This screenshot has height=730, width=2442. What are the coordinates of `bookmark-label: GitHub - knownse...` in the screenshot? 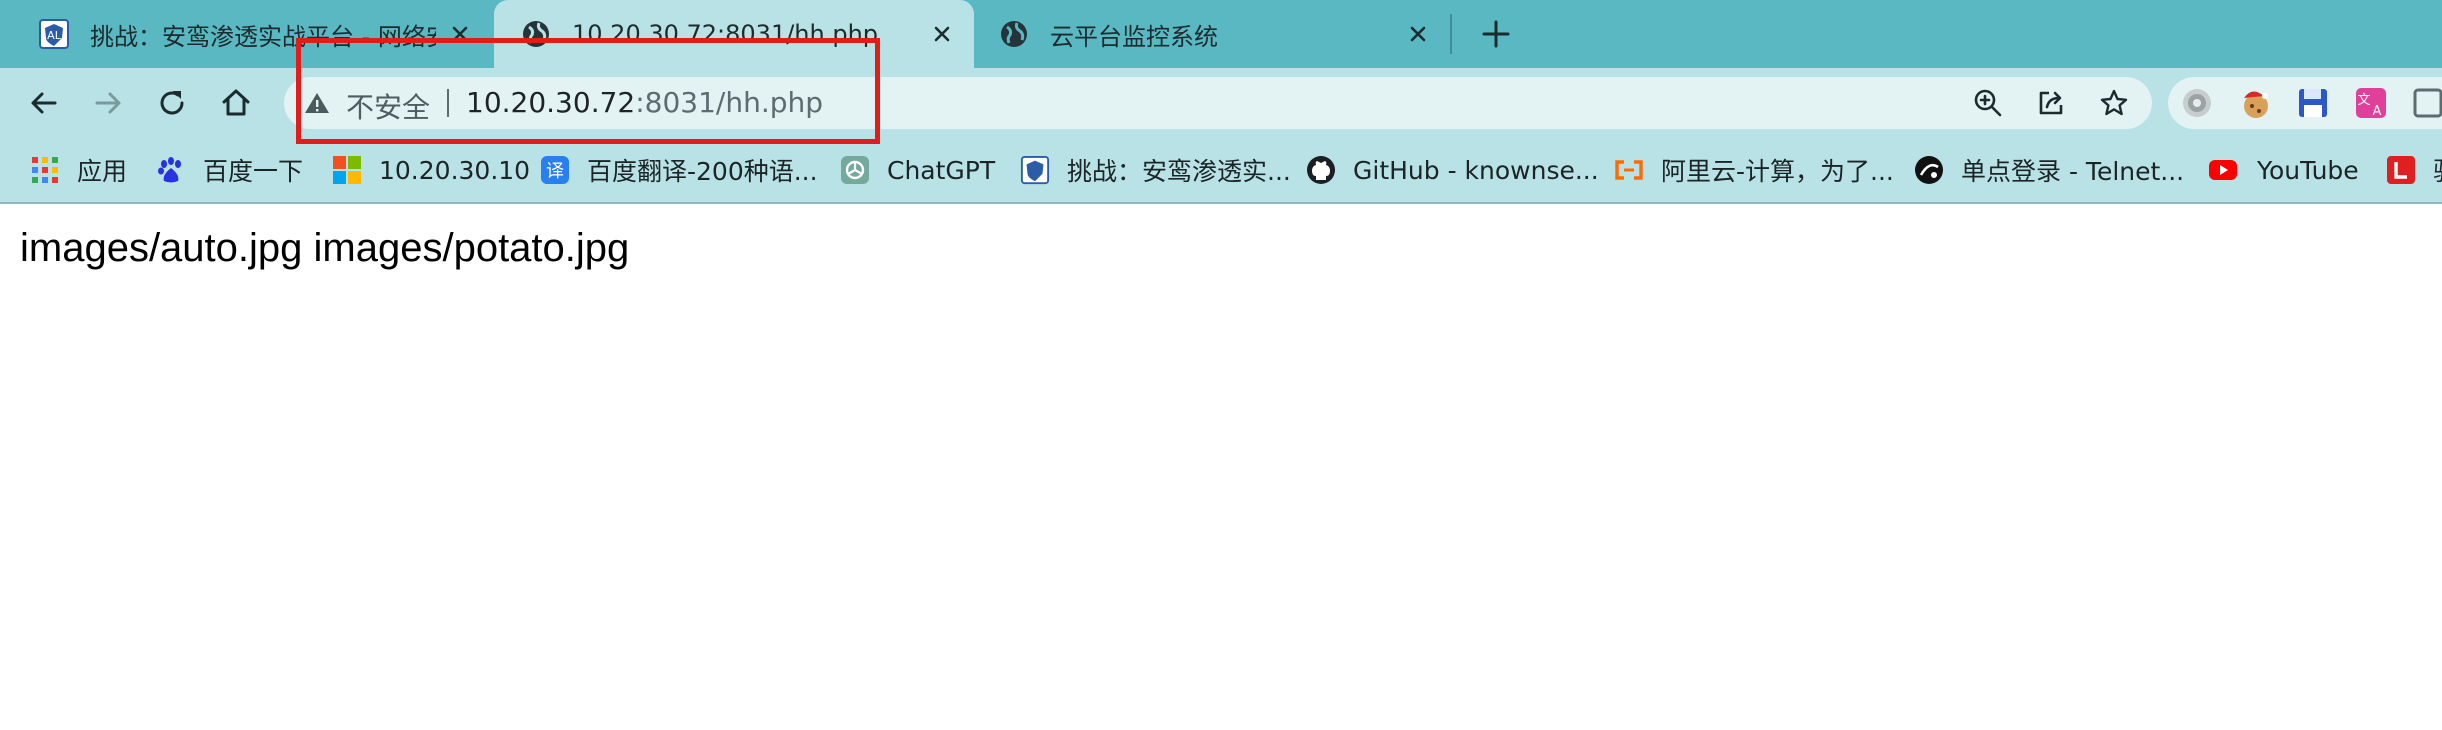 It's located at (1476, 170).